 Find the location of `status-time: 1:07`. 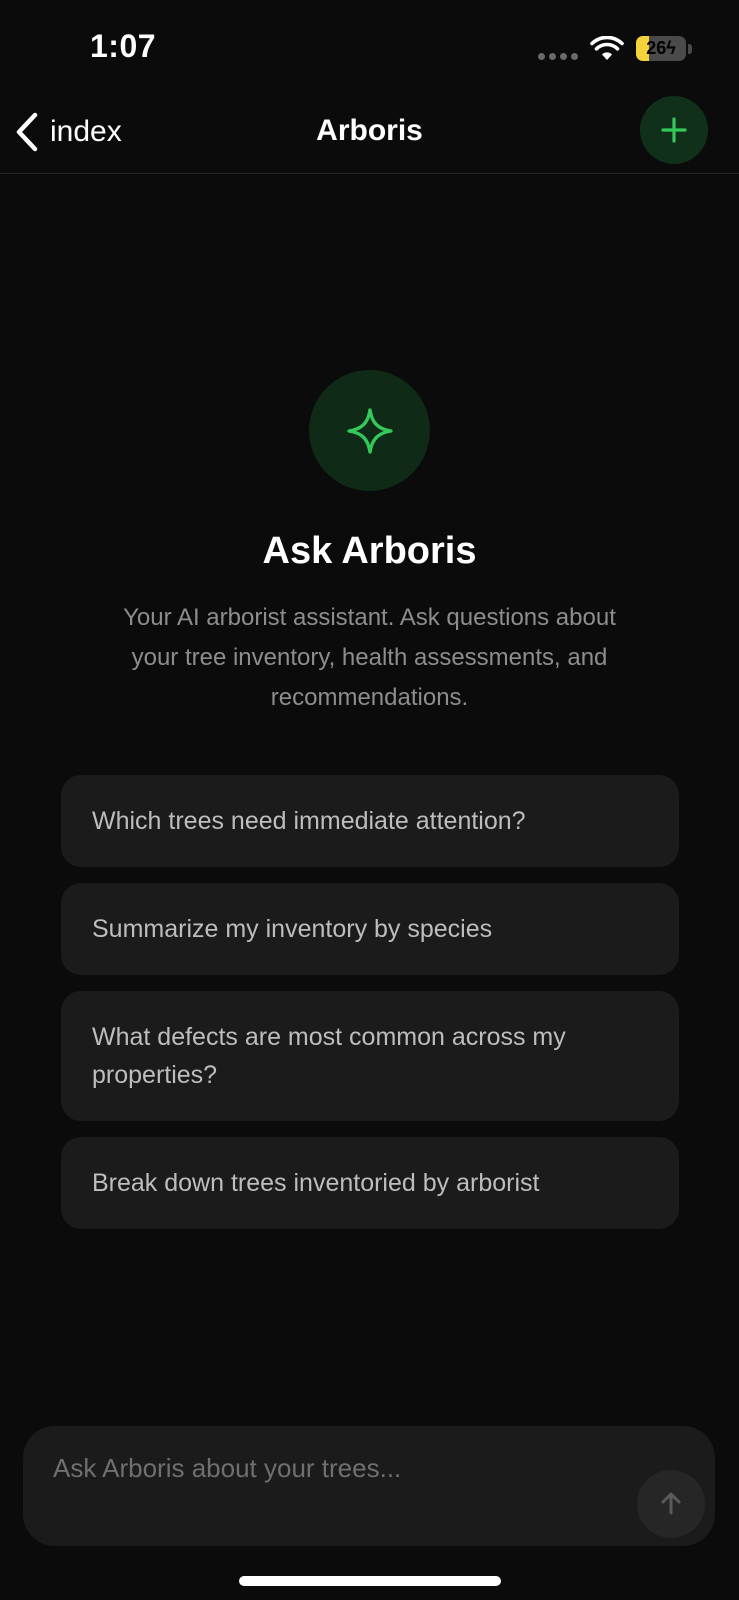

status-time: 1:07 is located at coordinates (123, 46).